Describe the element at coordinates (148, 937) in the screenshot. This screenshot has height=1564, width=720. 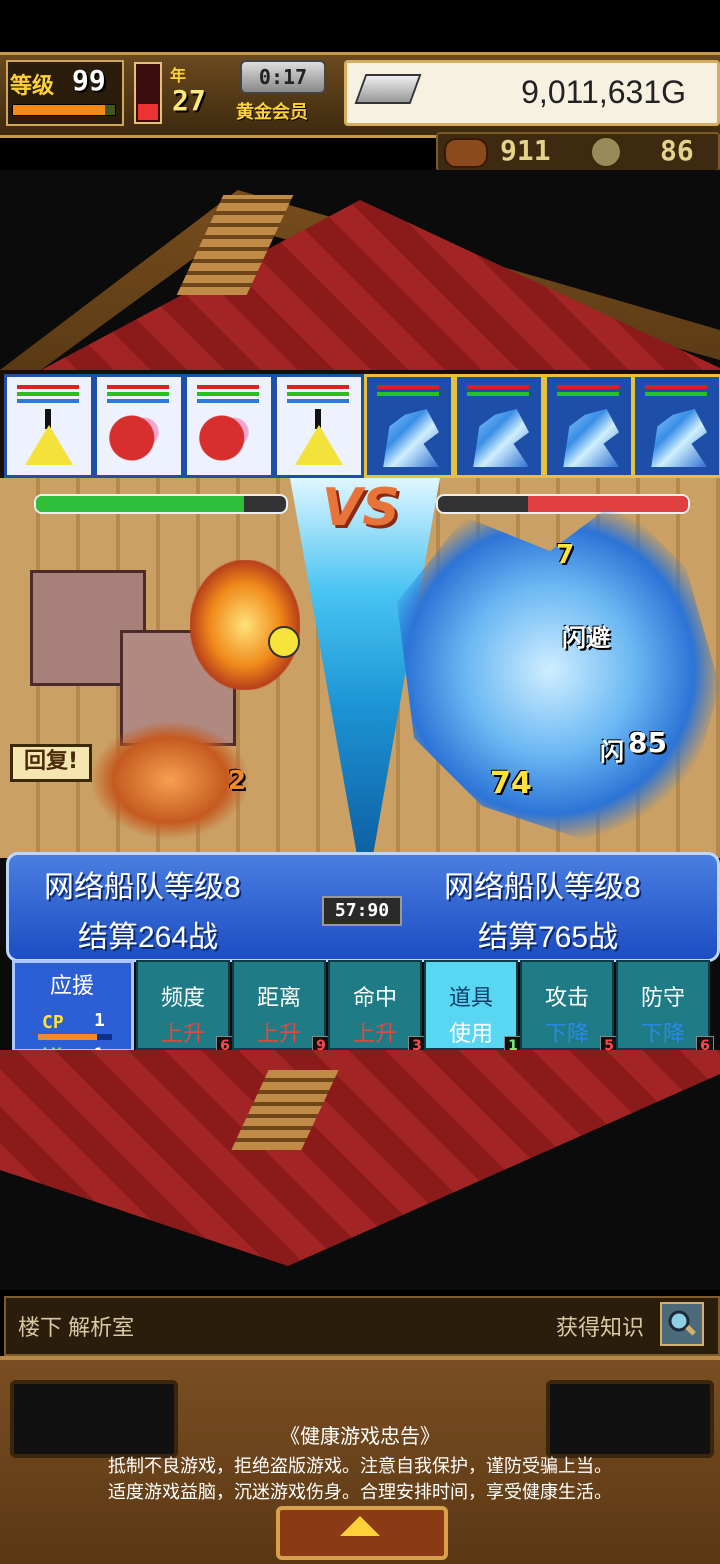
I see `ally-battle-count: 结算264战` at that location.